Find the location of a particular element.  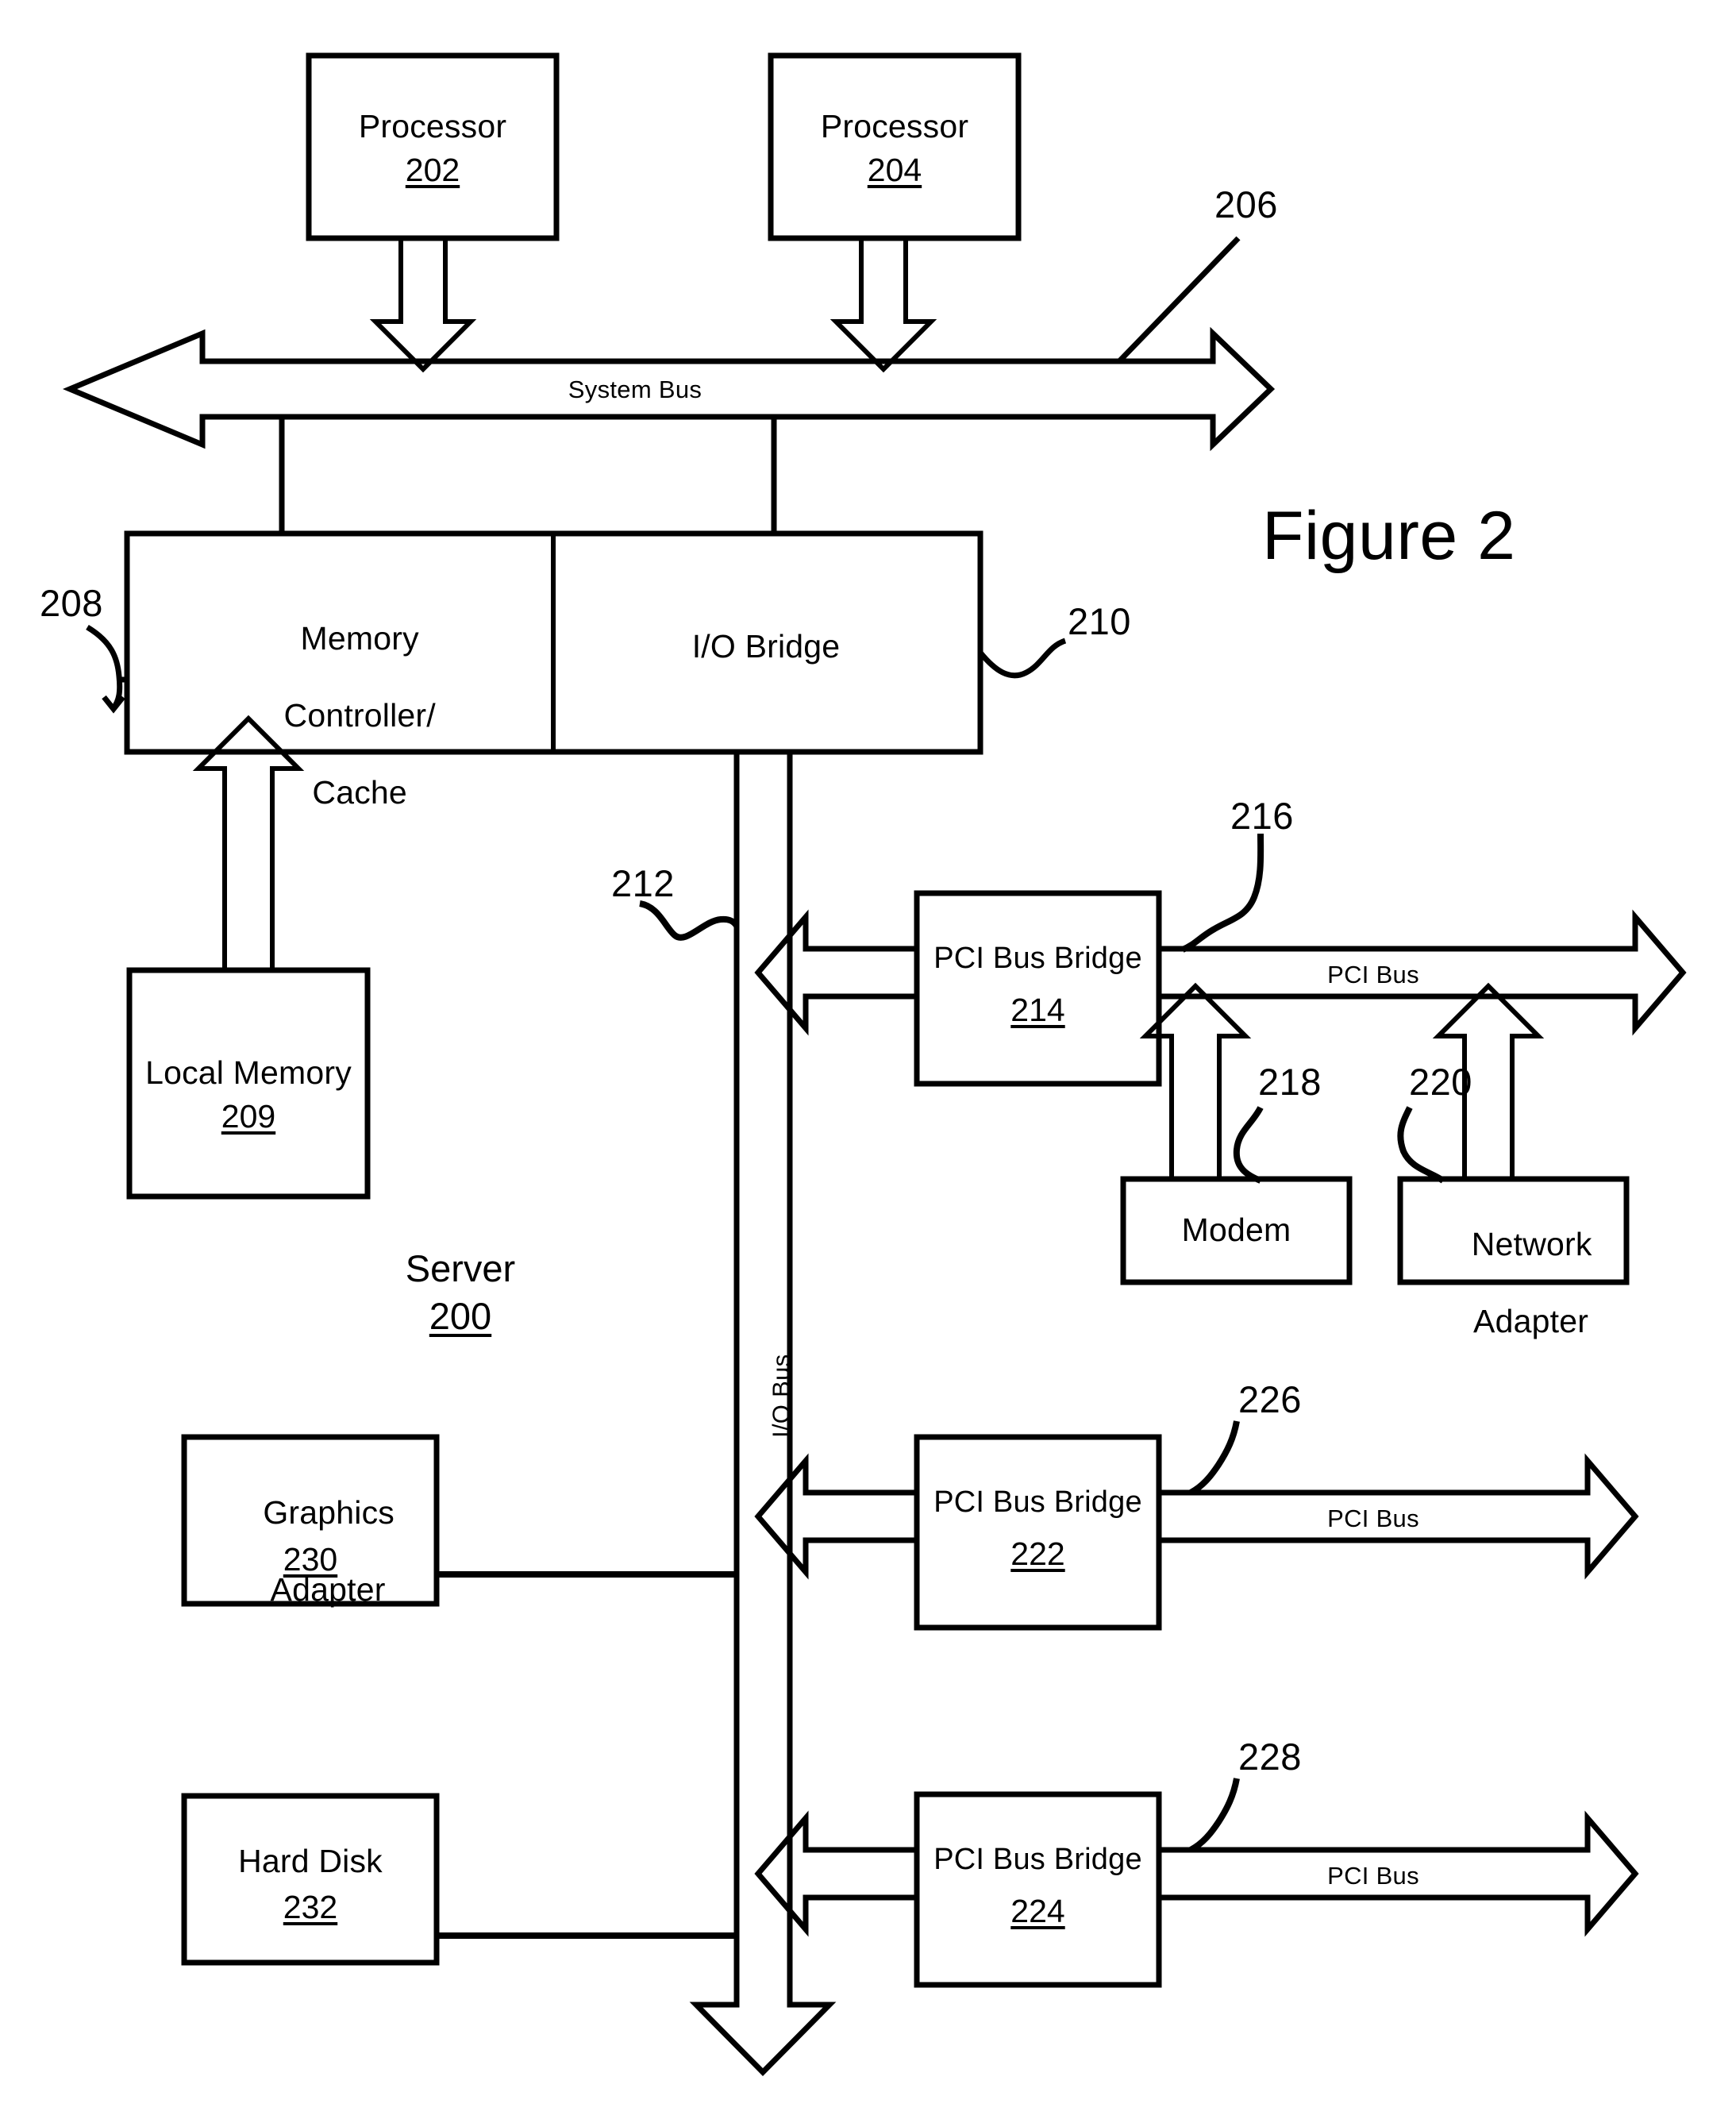

pci-bus-bridge-214-box is located at coordinates (1038, 988).